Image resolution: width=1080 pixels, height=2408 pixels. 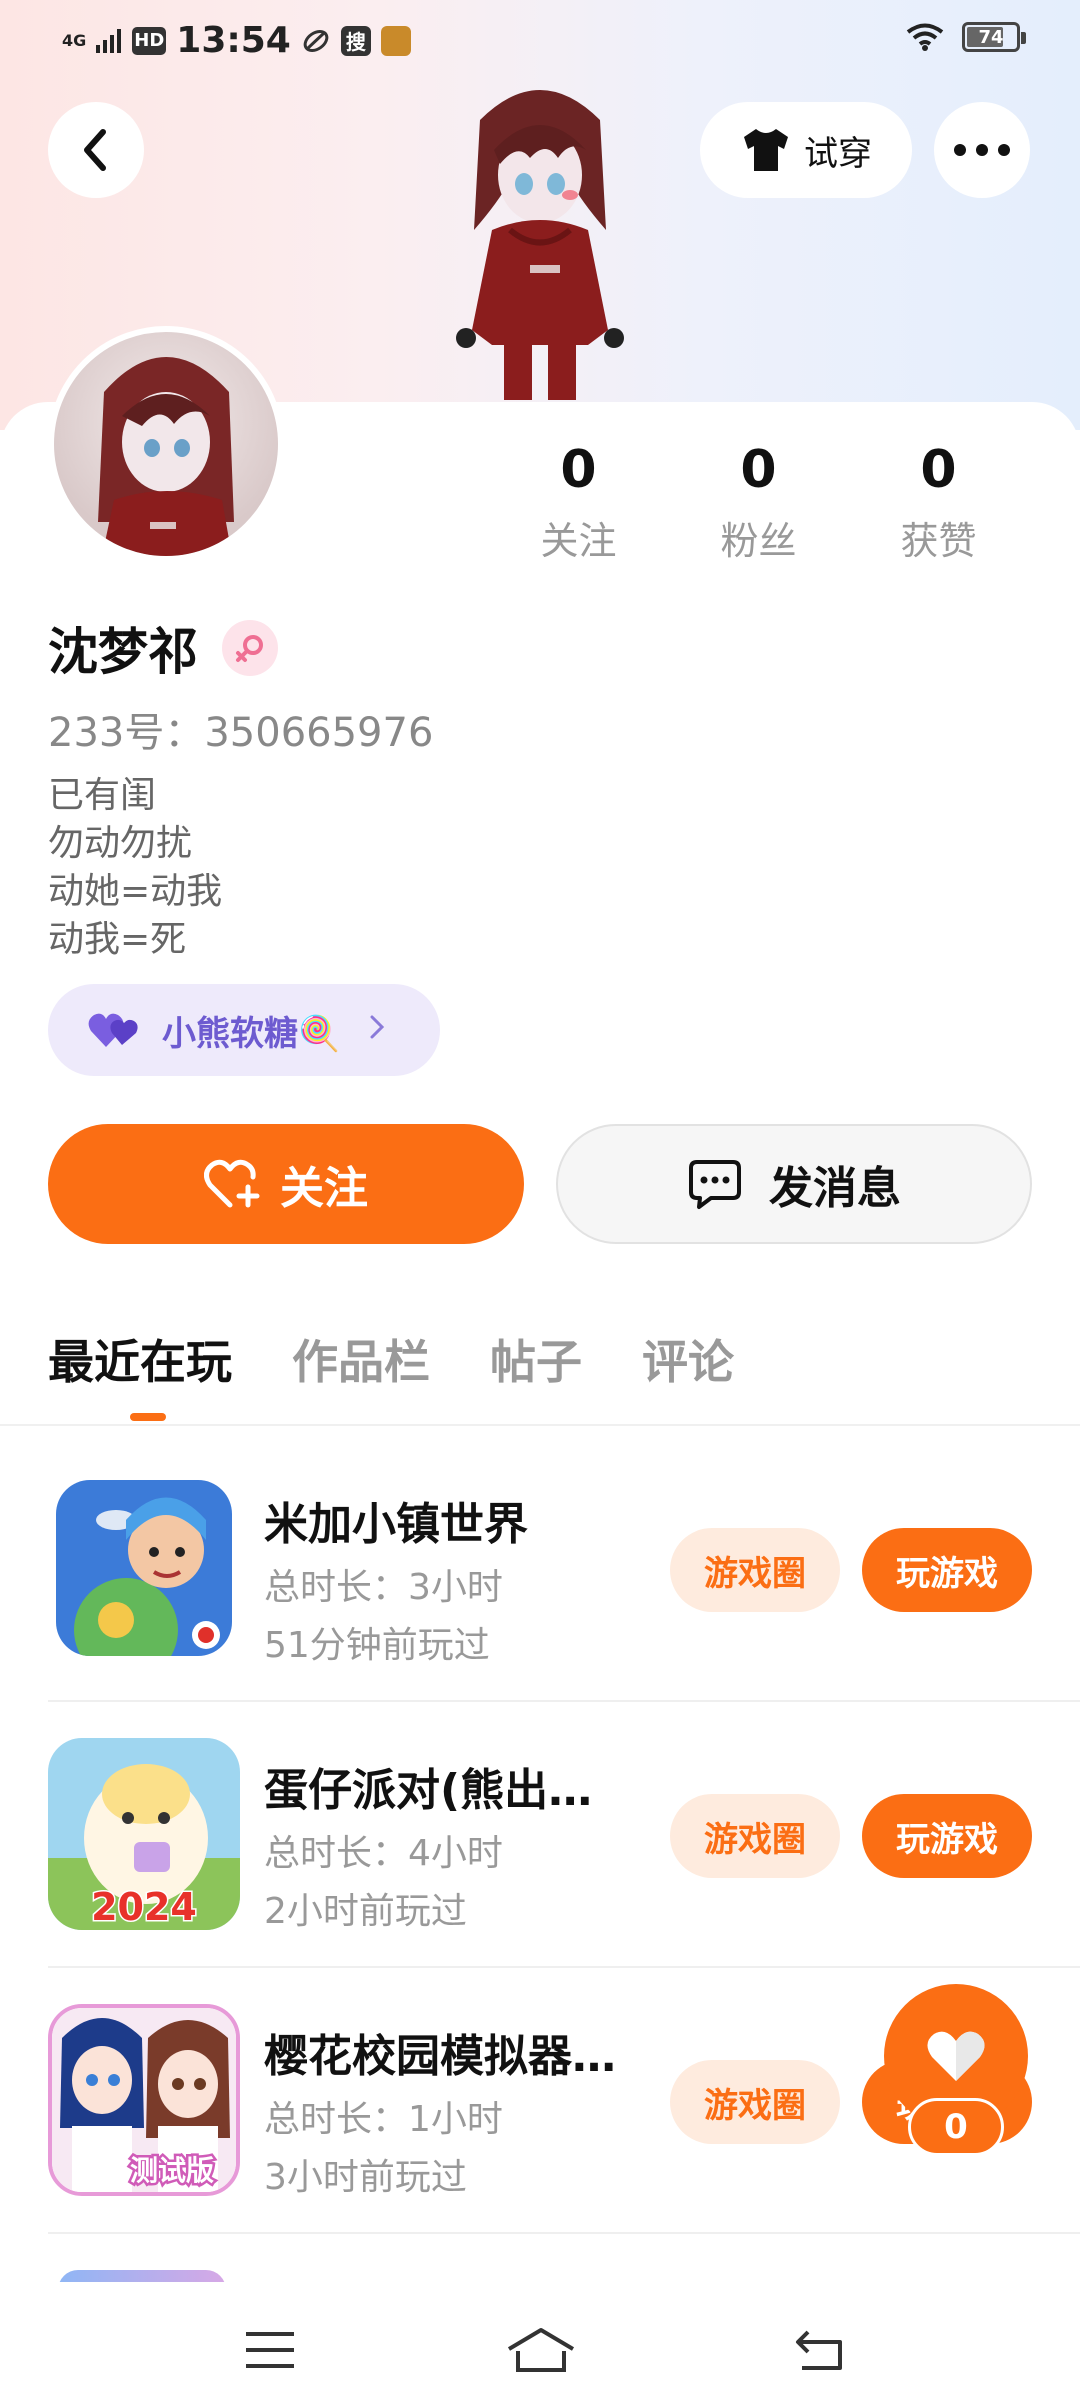 I want to click on more-options-button, so click(x=982, y=150).